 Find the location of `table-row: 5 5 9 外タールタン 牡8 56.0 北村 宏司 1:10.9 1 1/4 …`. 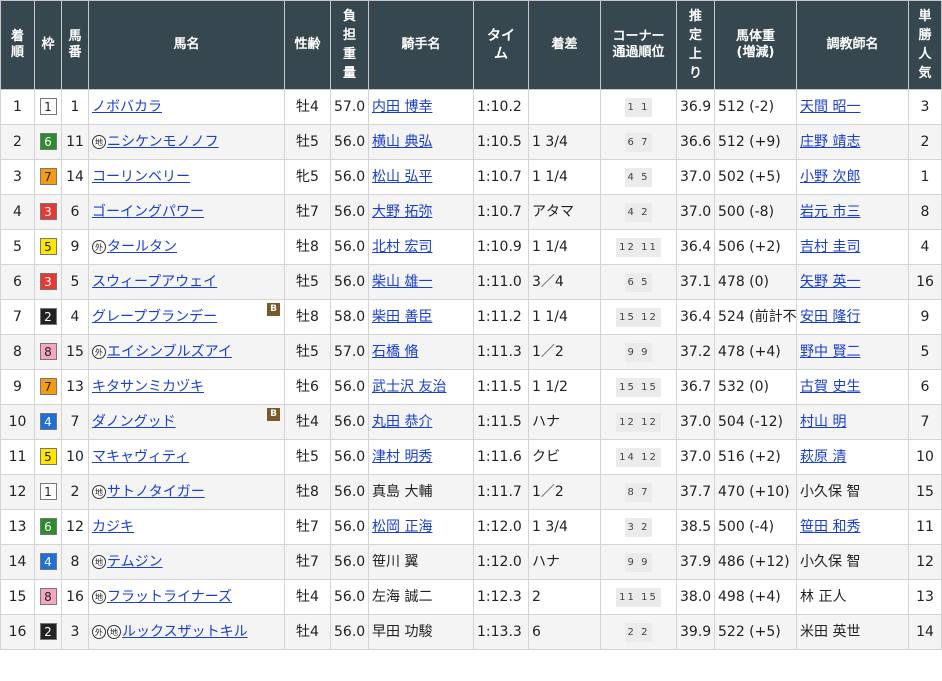

table-row: 5 5 9 外タールタン 牡8 56.0 北村 宏司 1:10.9 1 1/4 … is located at coordinates (471, 247).